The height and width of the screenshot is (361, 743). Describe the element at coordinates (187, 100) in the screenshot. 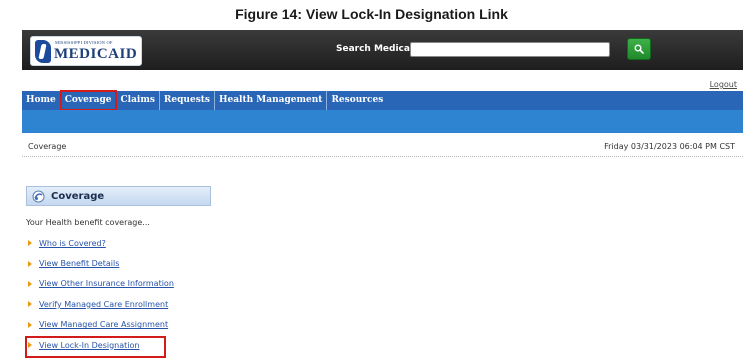

I see `nav-requests: Requests` at that location.